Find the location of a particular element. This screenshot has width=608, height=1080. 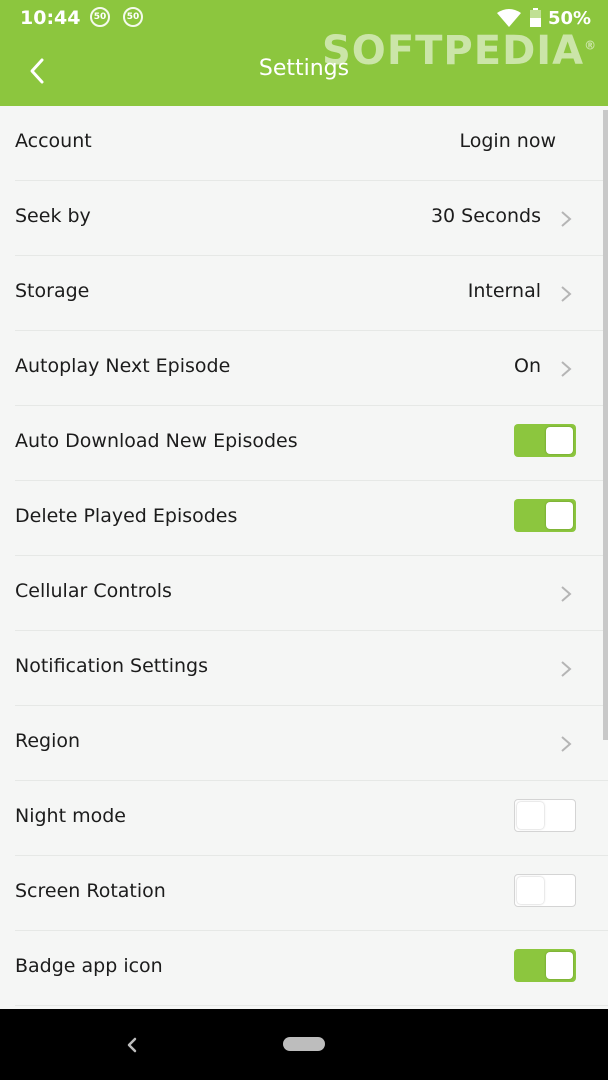

setting-cellular-controls: Cellular Controls is located at coordinates (311, 593).